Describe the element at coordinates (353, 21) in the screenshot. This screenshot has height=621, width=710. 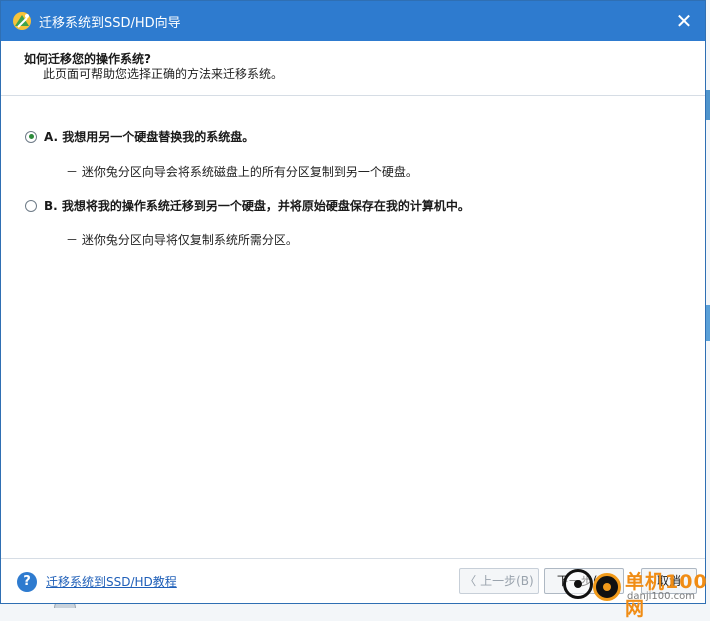
I see `title-bar: 迁移系统到SSD/HD向导 ✕` at that location.